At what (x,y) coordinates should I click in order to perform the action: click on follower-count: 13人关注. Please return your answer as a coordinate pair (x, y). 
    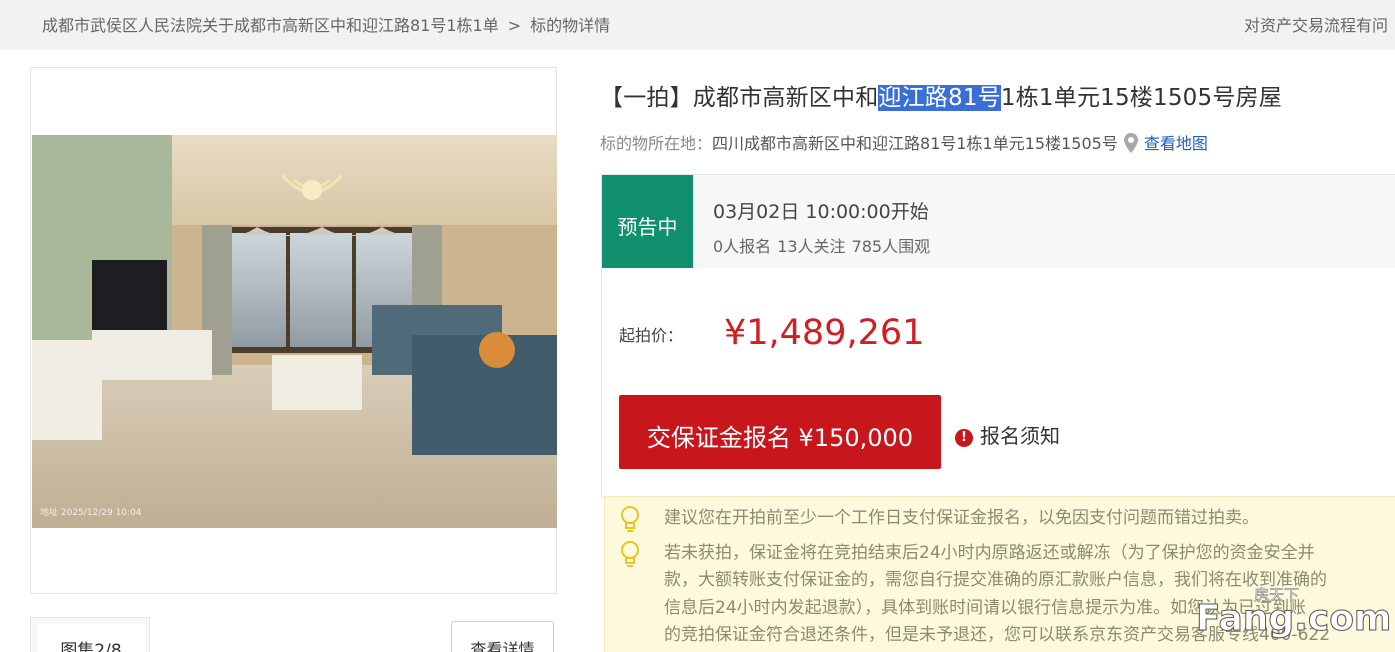
    Looking at the image, I should click on (811, 246).